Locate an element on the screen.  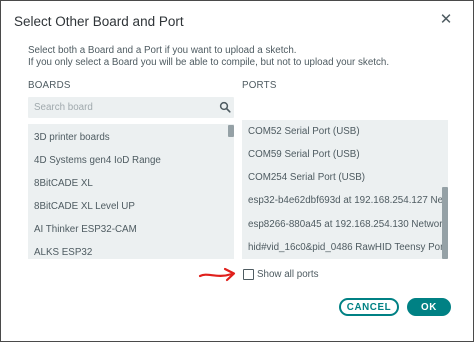
board-item: AI Thinker ESP32-CAM is located at coordinates (85, 229).